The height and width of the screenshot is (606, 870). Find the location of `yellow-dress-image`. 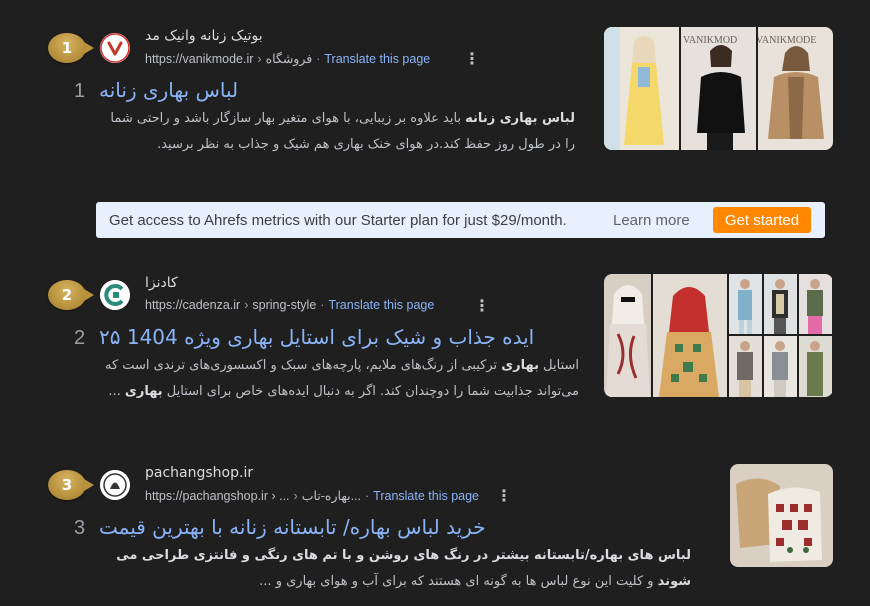

yellow-dress-image is located at coordinates (641, 88).